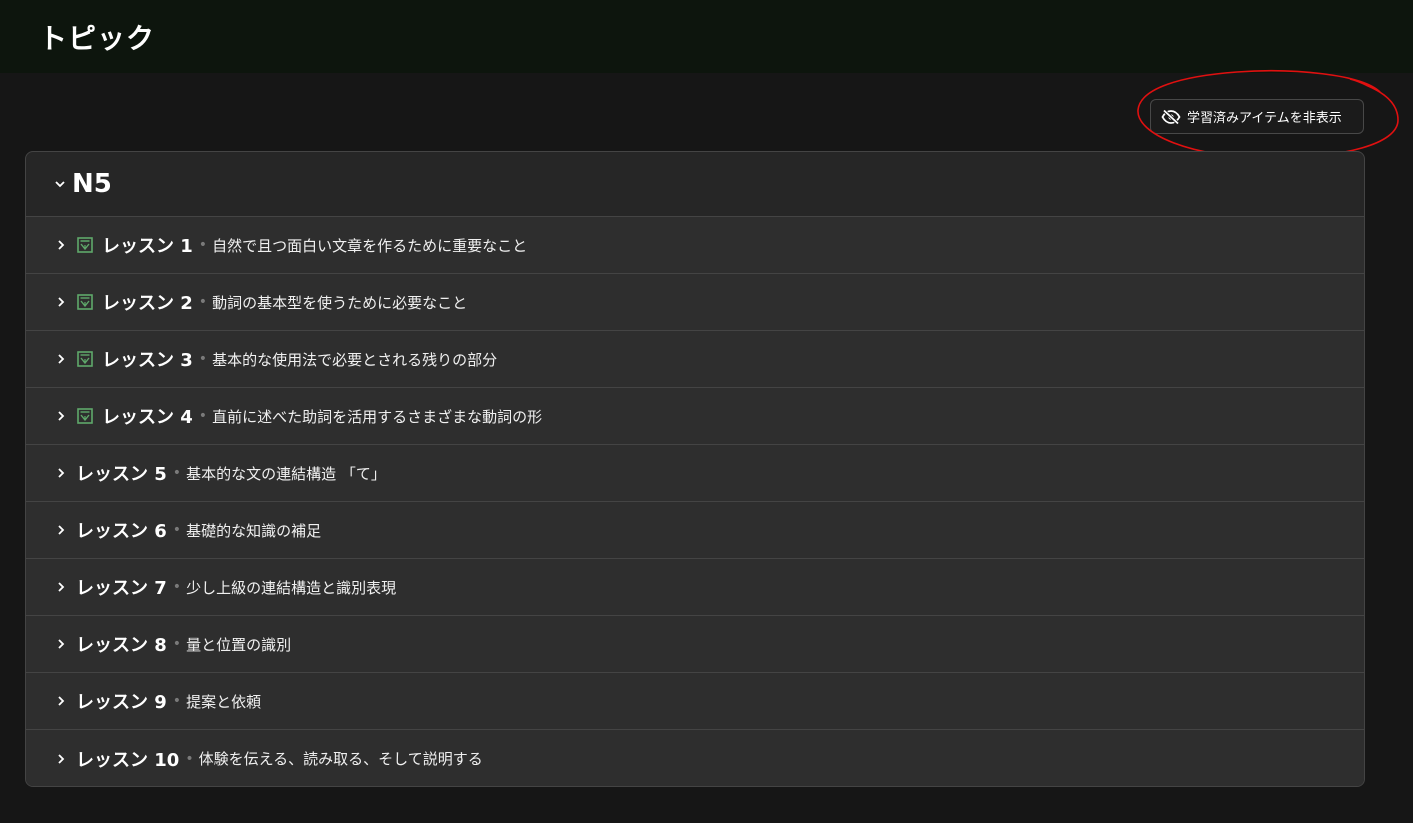 This screenshot has height=823, width=1413. I want to click on top-bar: トピック, so click(706, 36).